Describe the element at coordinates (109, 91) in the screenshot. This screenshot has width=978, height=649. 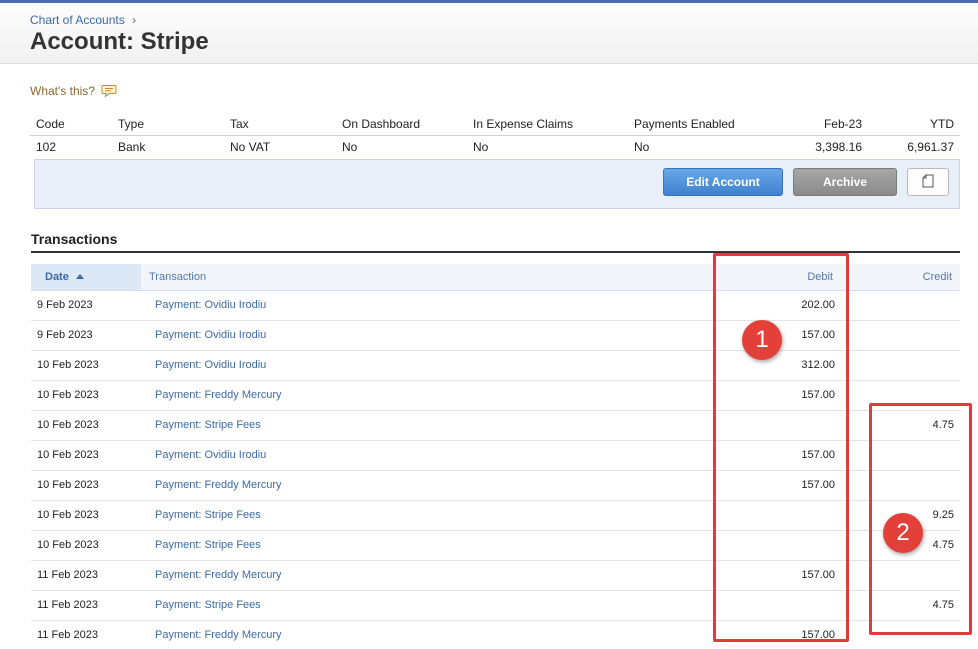
I see `speech-bubble-icon` at that location.